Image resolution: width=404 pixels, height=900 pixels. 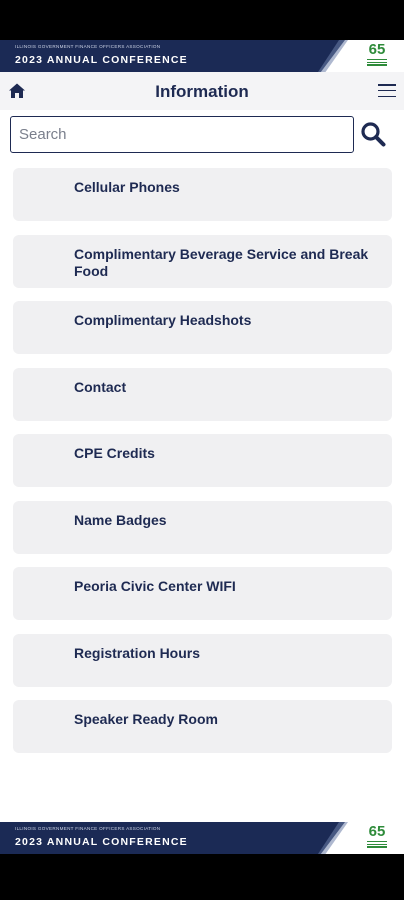 I want to click on list-item: Contact, so click(x=202, y=394).